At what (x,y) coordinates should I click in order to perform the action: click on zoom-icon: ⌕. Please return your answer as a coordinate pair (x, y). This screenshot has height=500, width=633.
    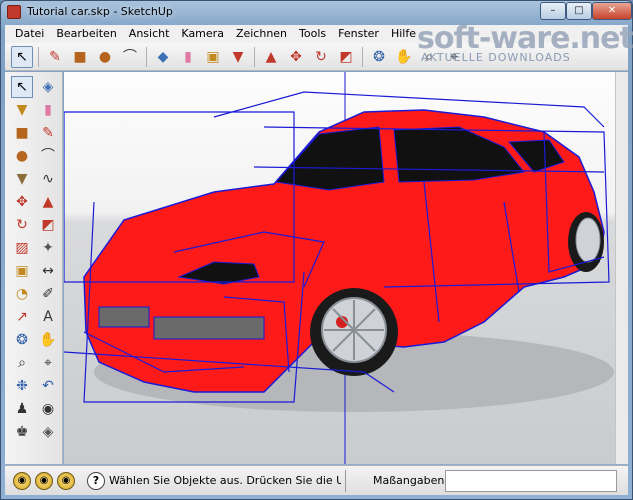
    Looking at the image, I should click on (22, 363).